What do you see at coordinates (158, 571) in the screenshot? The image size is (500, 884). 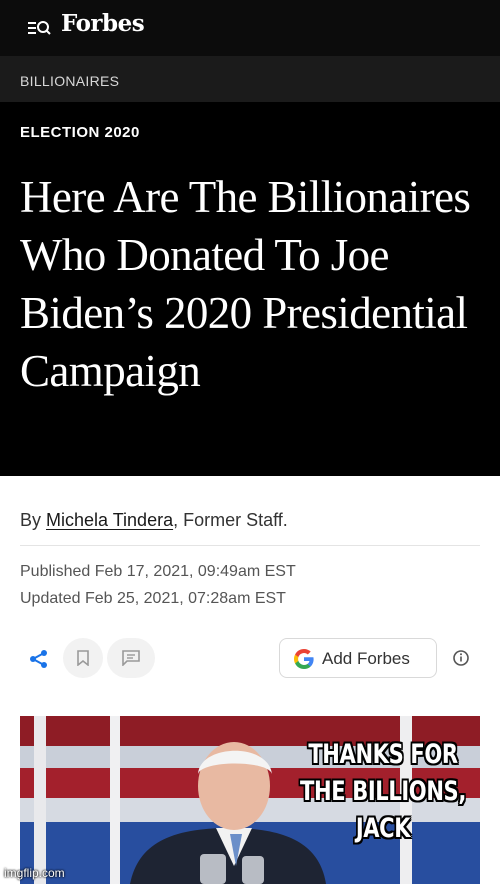 I see `published-date: Published Feb 17, 2021, 09:49am EST` at bounding box center [158, 571].